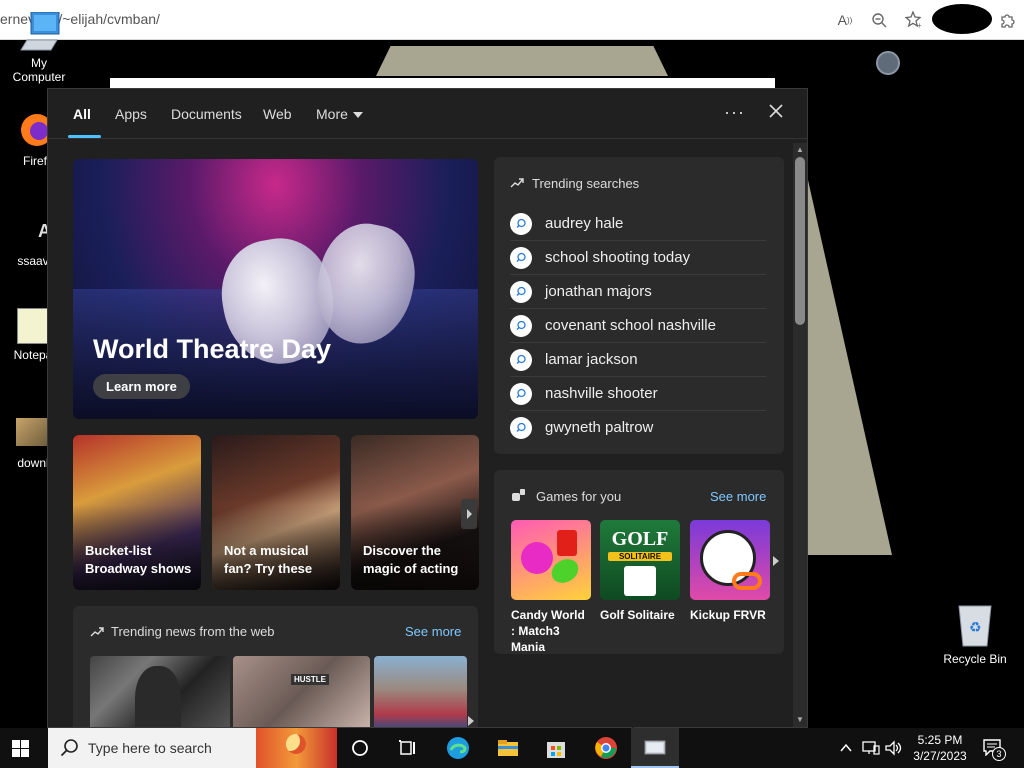  Describe the element at coordinates (638, 224) in the screenshot. I see `trending-search-item: audrey hale` at that location.